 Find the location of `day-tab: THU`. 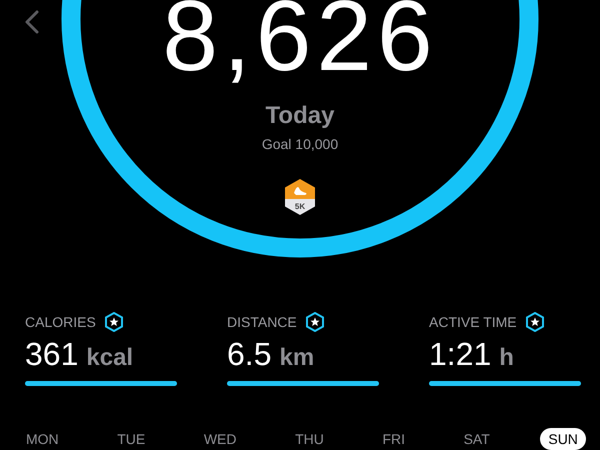

day-tab: THU is located at coordinates (309, 439).